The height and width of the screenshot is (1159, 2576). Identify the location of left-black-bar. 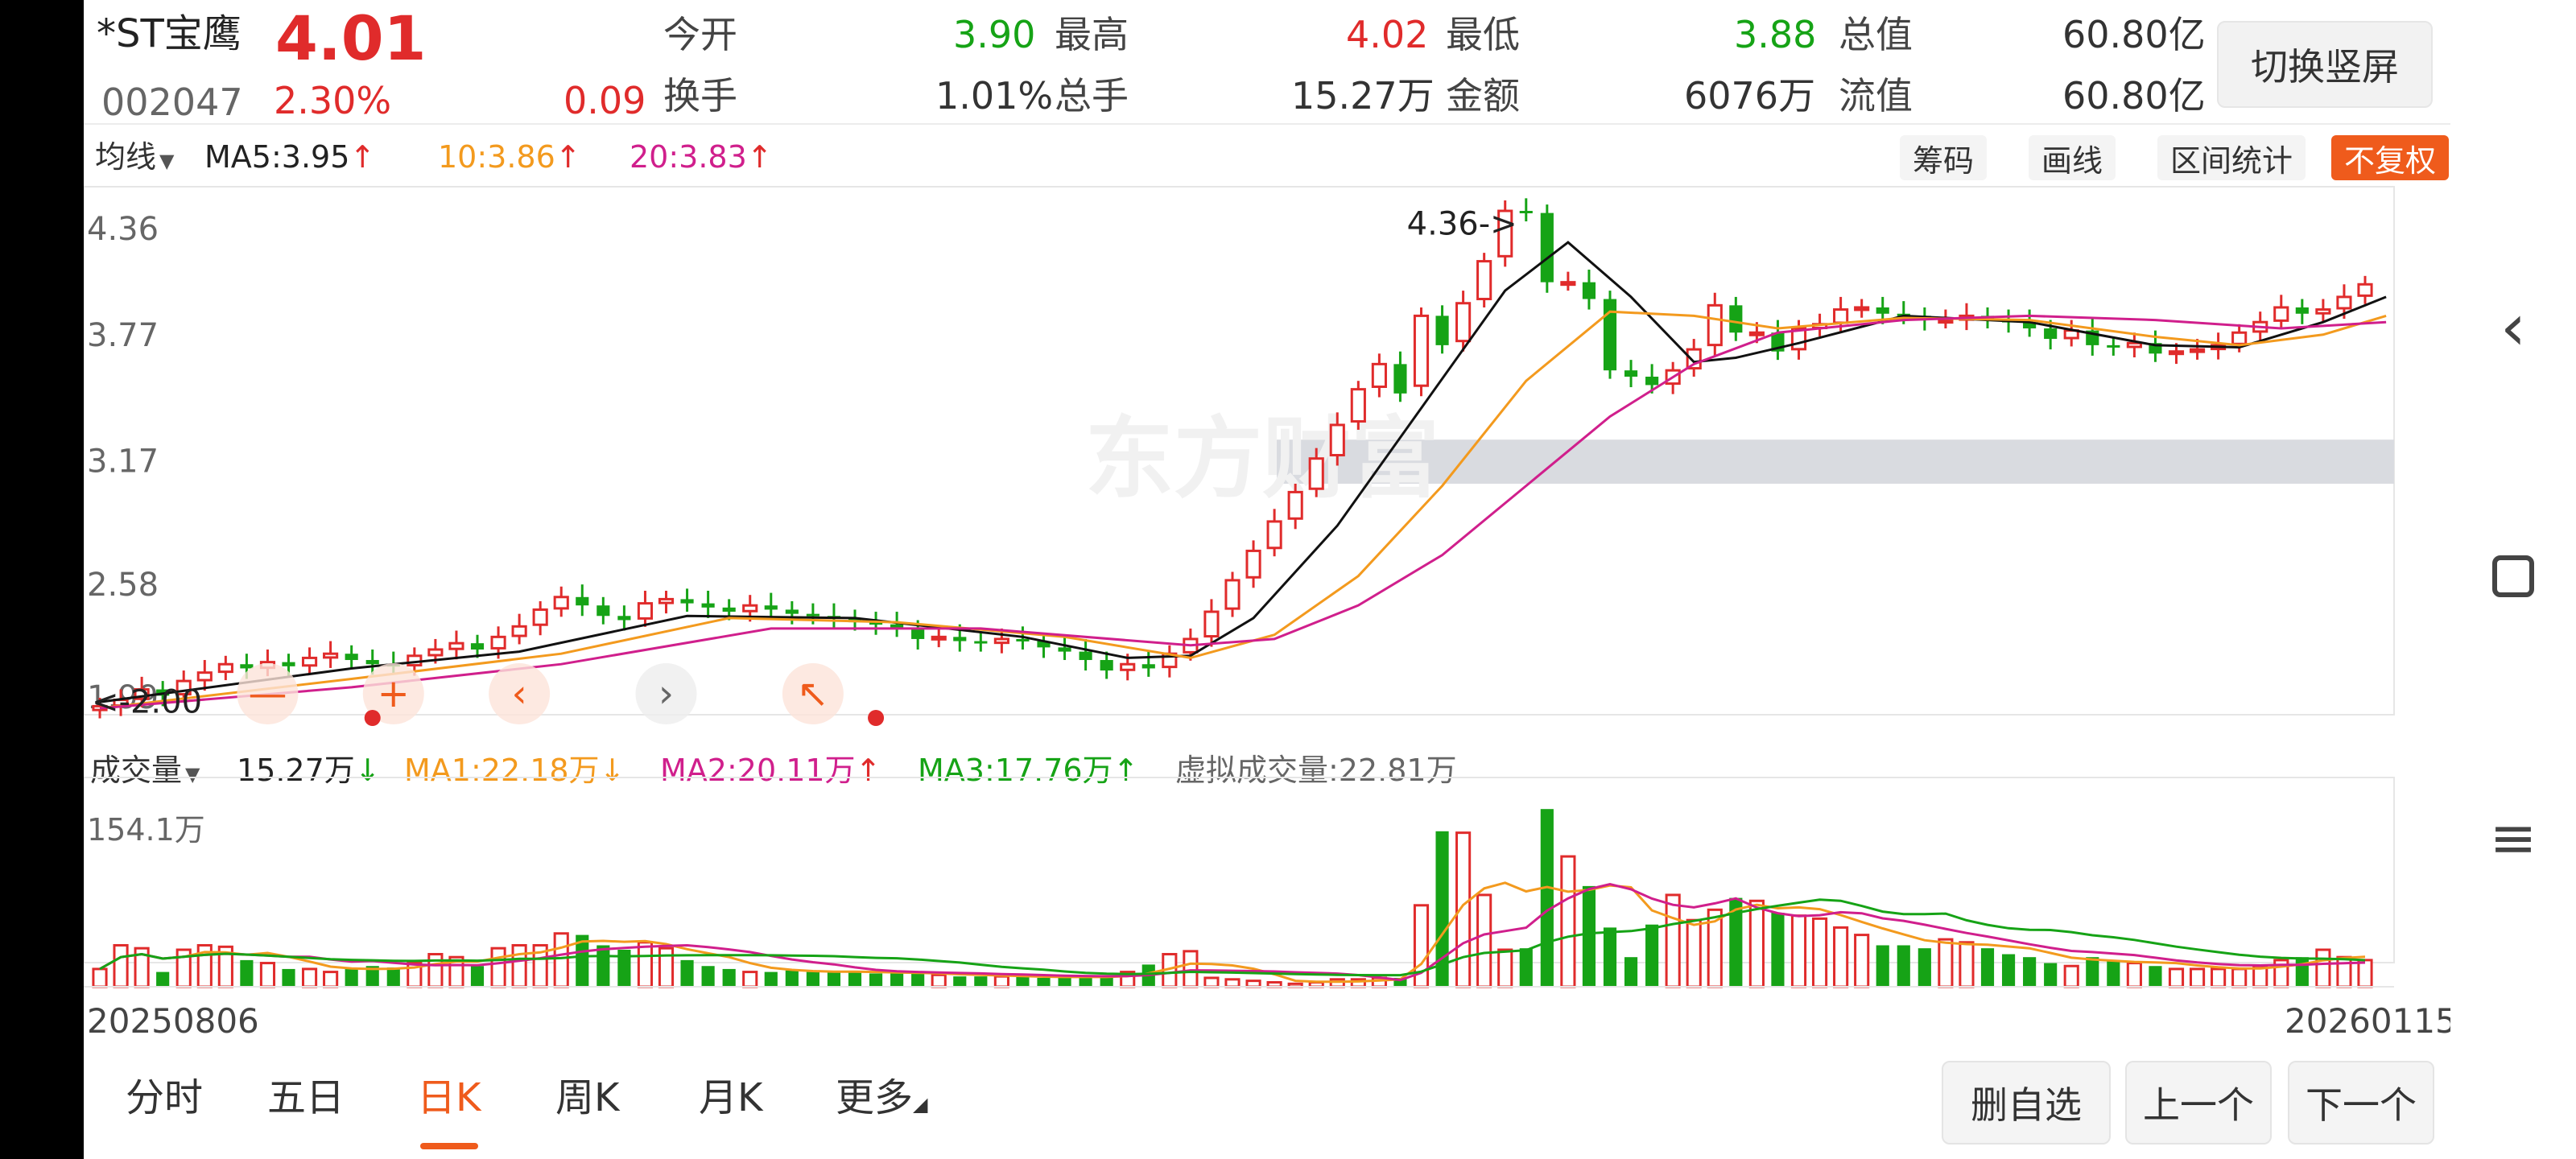
(42, 579).